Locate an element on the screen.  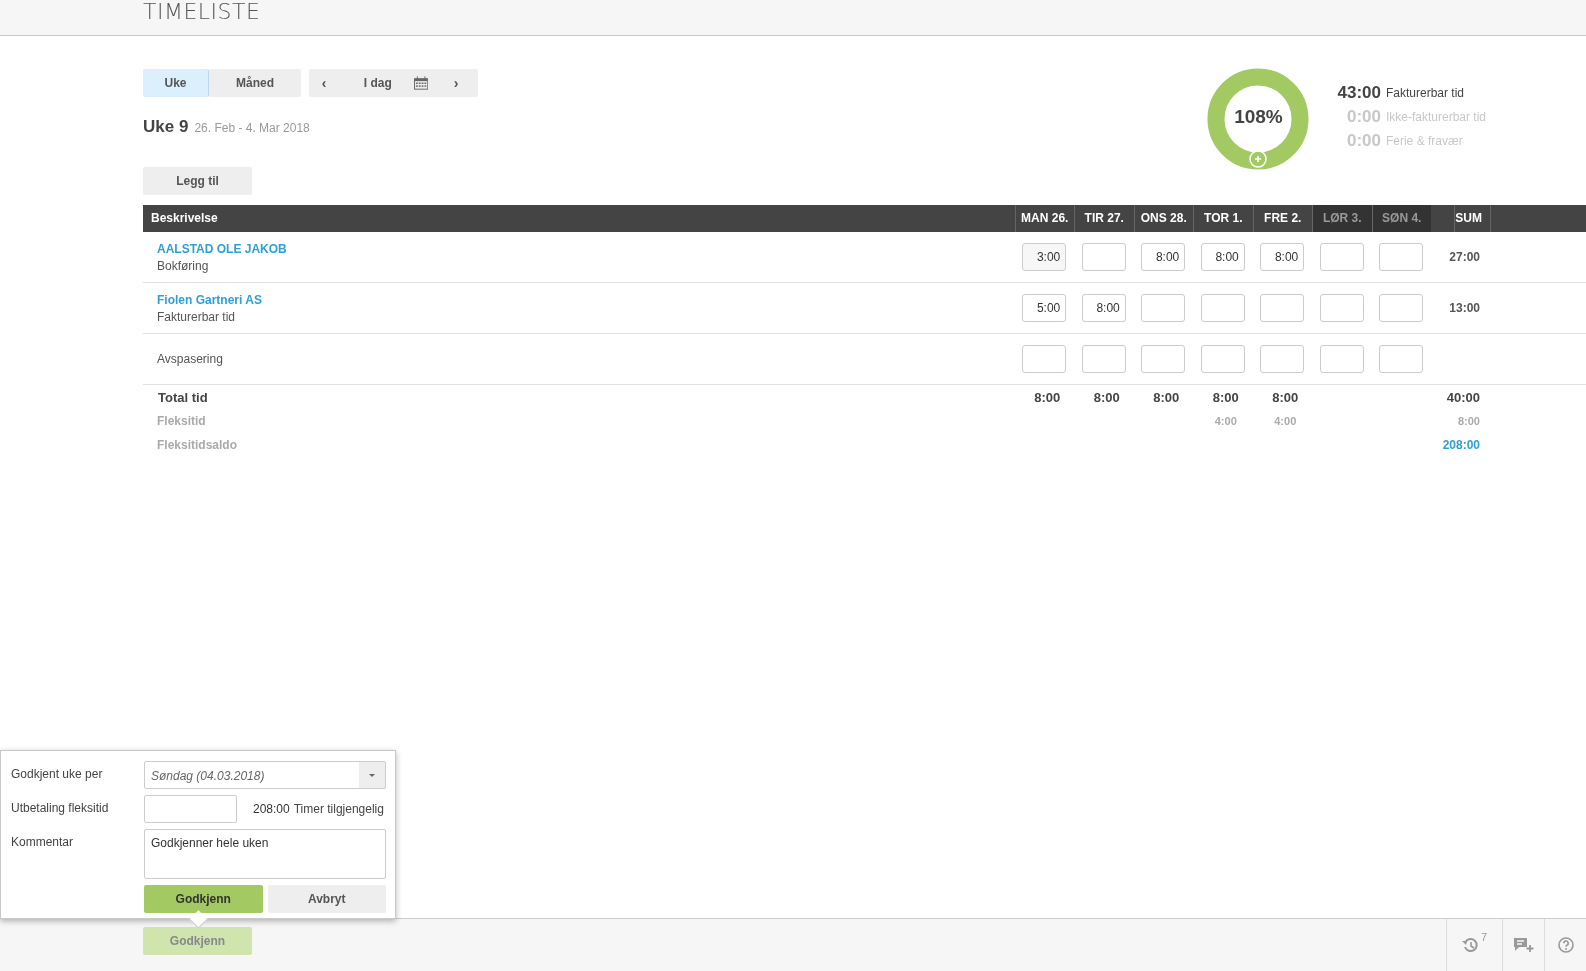
row-sum: 13:00 is located at coordinates (1464, 308).